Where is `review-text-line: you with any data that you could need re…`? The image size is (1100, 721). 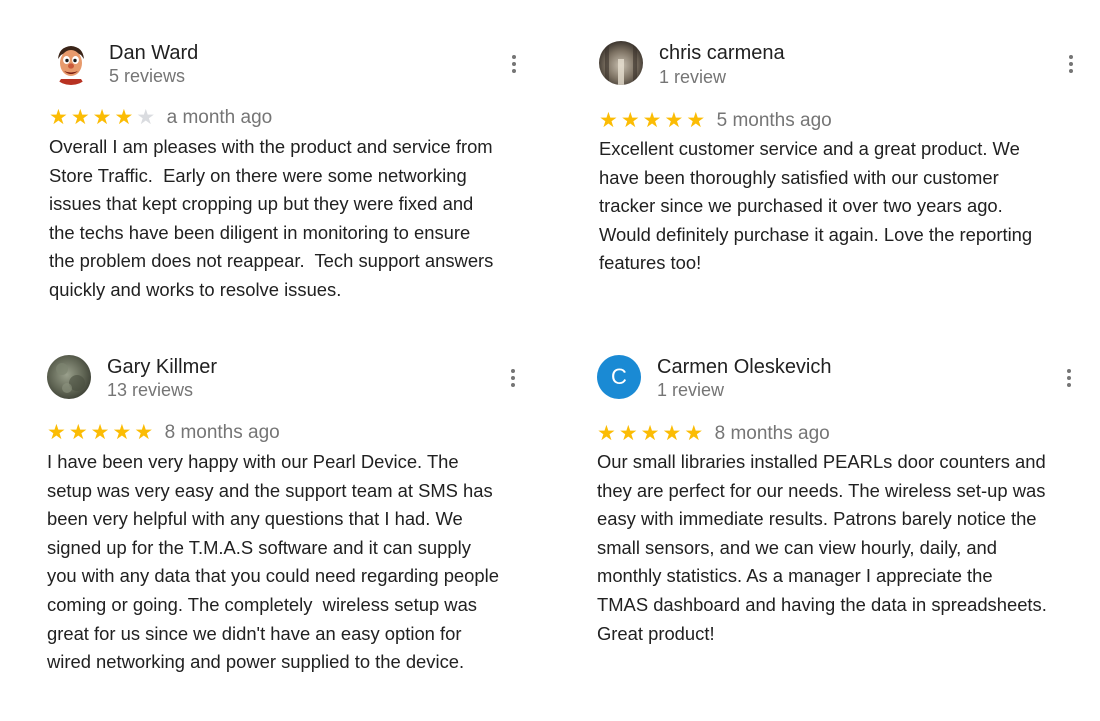 review-text-line: you with any data that you could need re… is located at coordinates (273, 576).